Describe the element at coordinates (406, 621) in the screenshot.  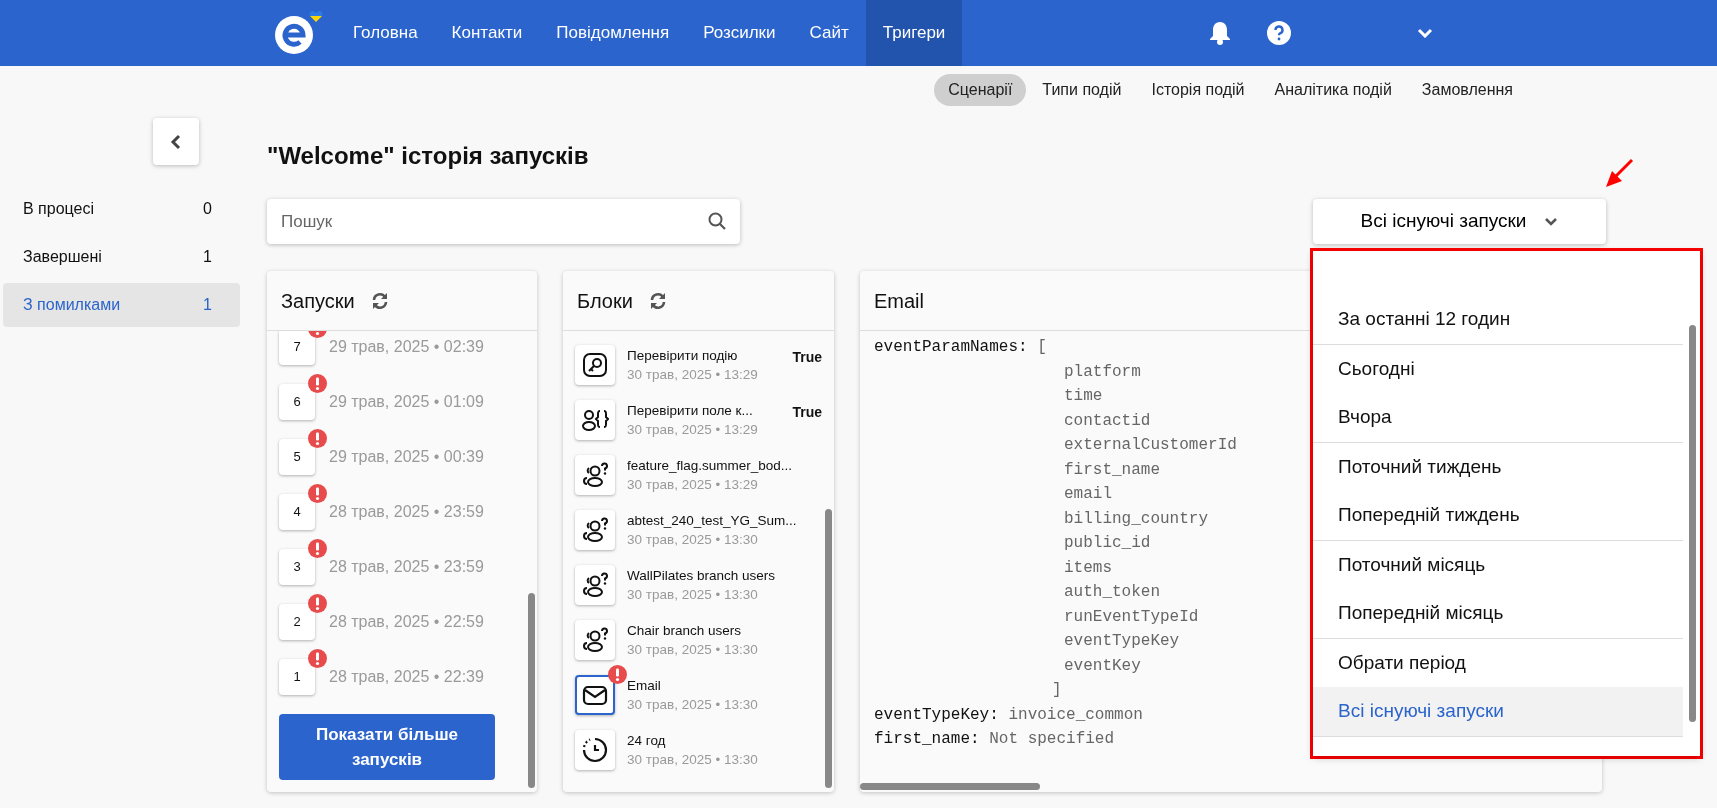
I see `run-date: 28 трав, 2025 • 22:59` at that location.